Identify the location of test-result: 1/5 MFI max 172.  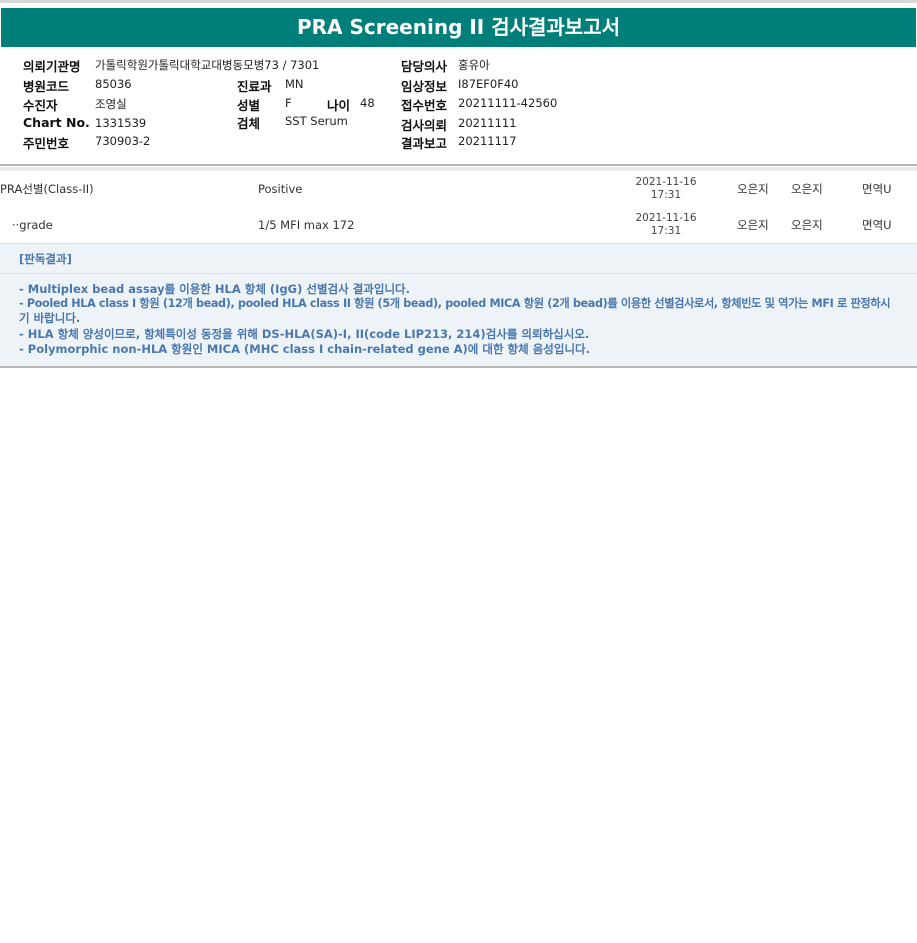
(306, 225).